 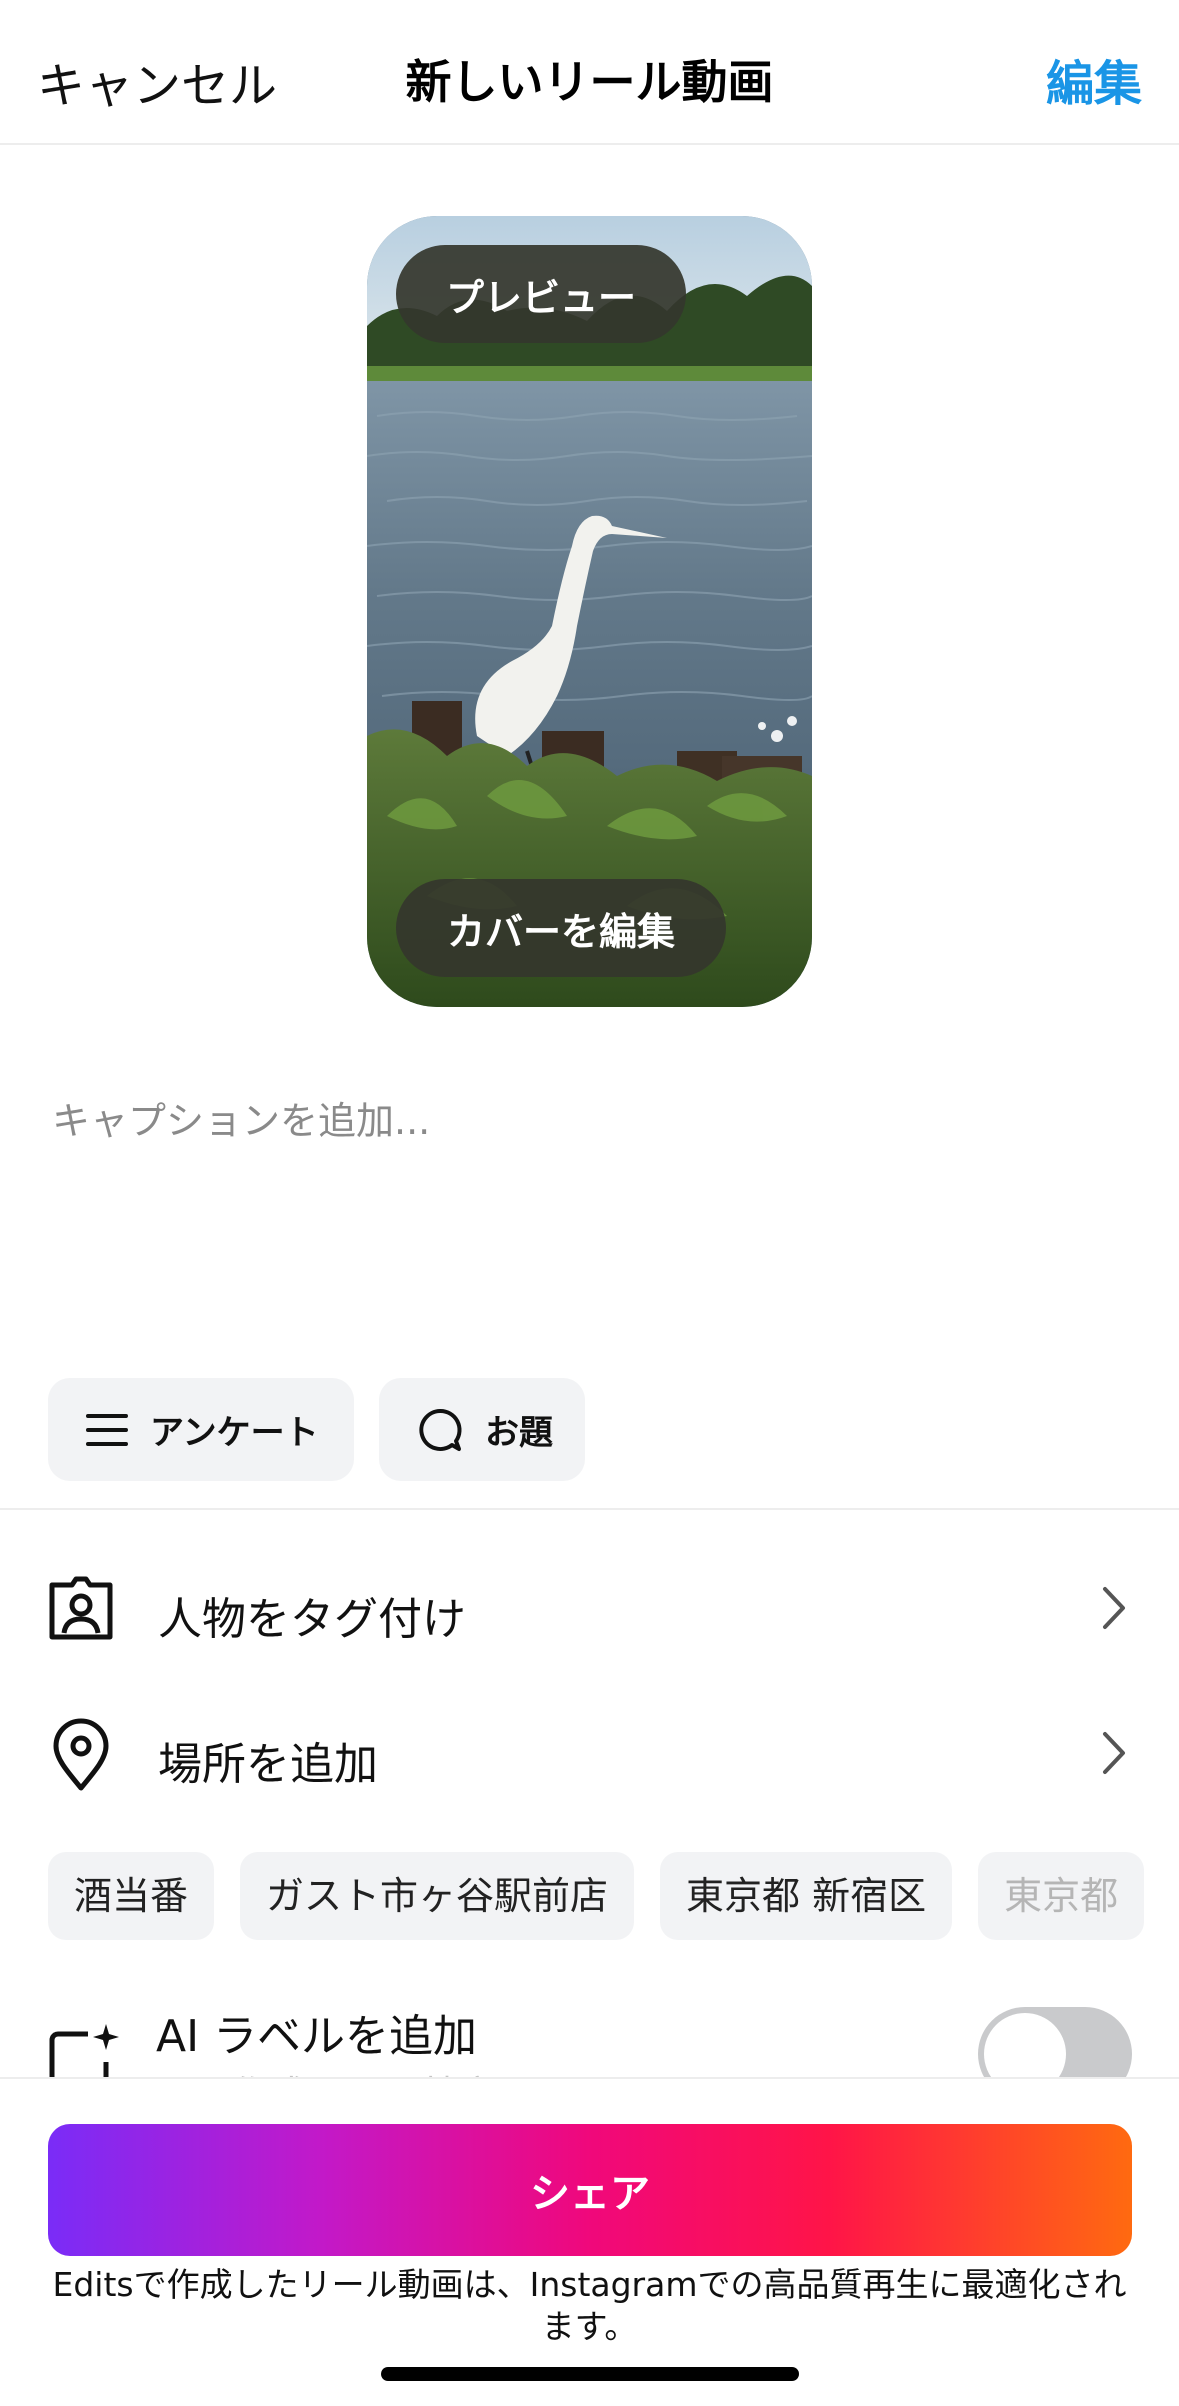 I want to click on edit-cover-button: カバーを編集, so click(x=561, y=928).